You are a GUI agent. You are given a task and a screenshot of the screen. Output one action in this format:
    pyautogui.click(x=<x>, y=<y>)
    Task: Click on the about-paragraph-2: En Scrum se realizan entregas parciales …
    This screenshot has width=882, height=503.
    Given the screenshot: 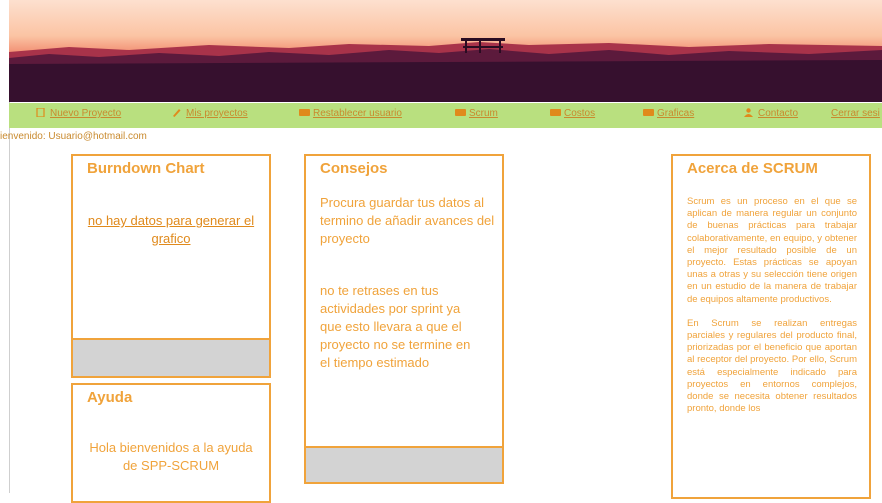 What is the action you would take?
    pyautogui.click(x=772, y=366)
    